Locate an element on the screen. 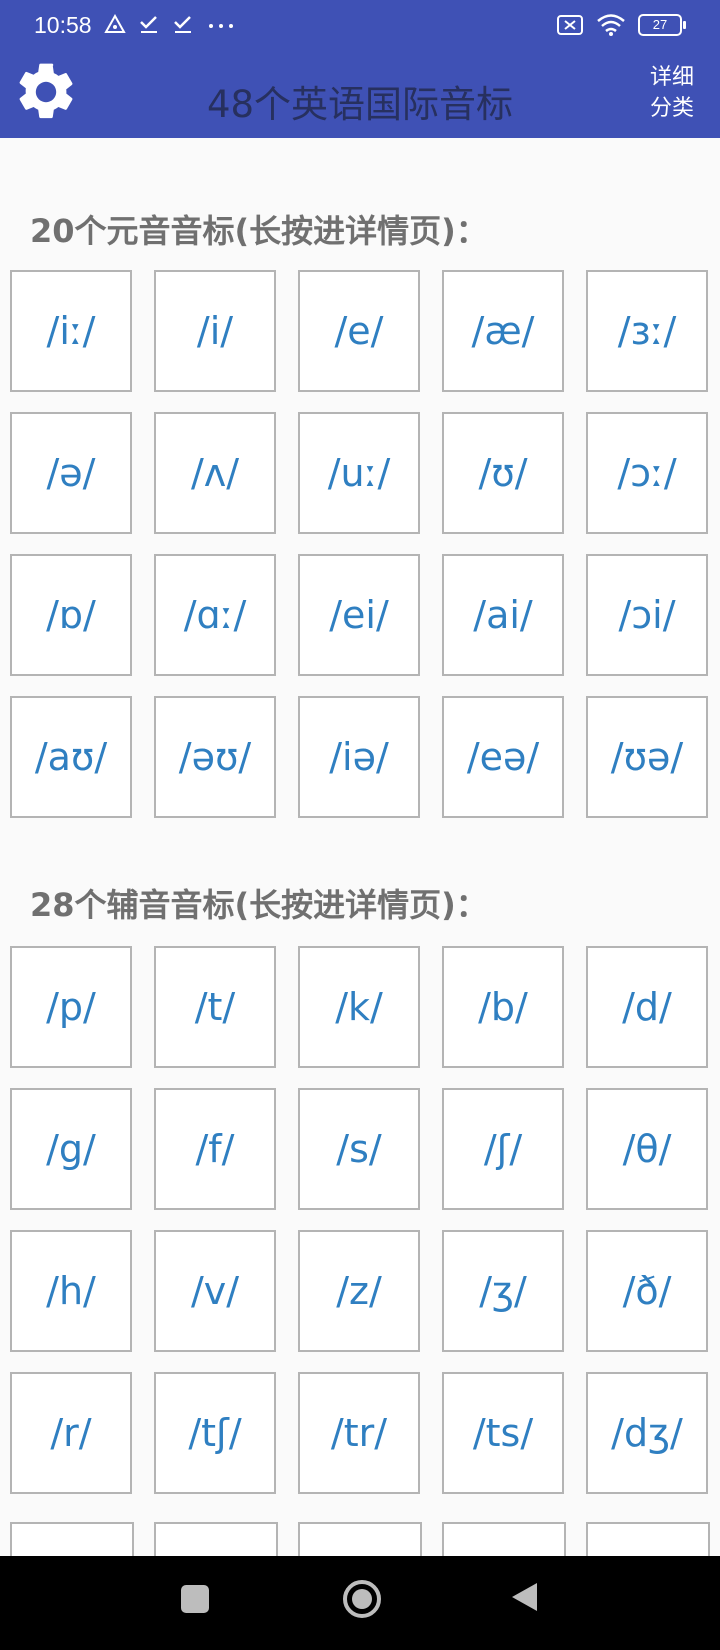 The width and height of the screenshot is (720, 1650). vowel-cell: /ɔi/ is located at coordinates (647, 615).